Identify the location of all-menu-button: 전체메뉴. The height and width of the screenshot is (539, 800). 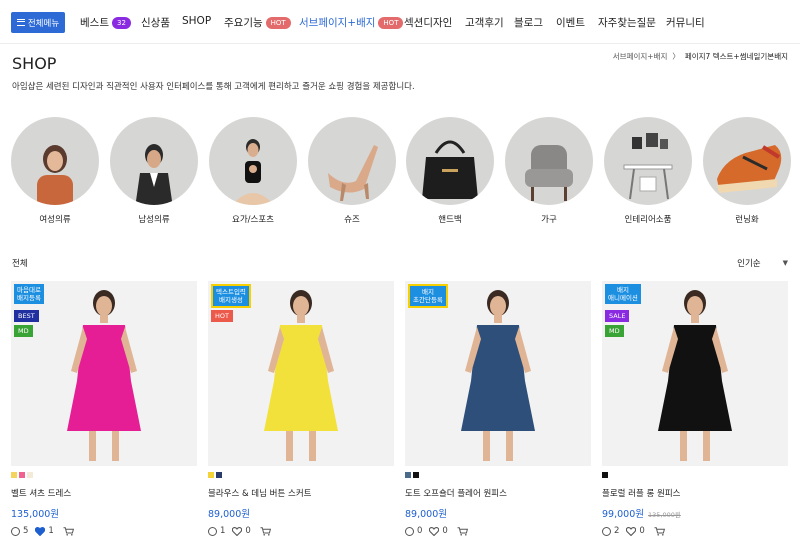
(38, 22).